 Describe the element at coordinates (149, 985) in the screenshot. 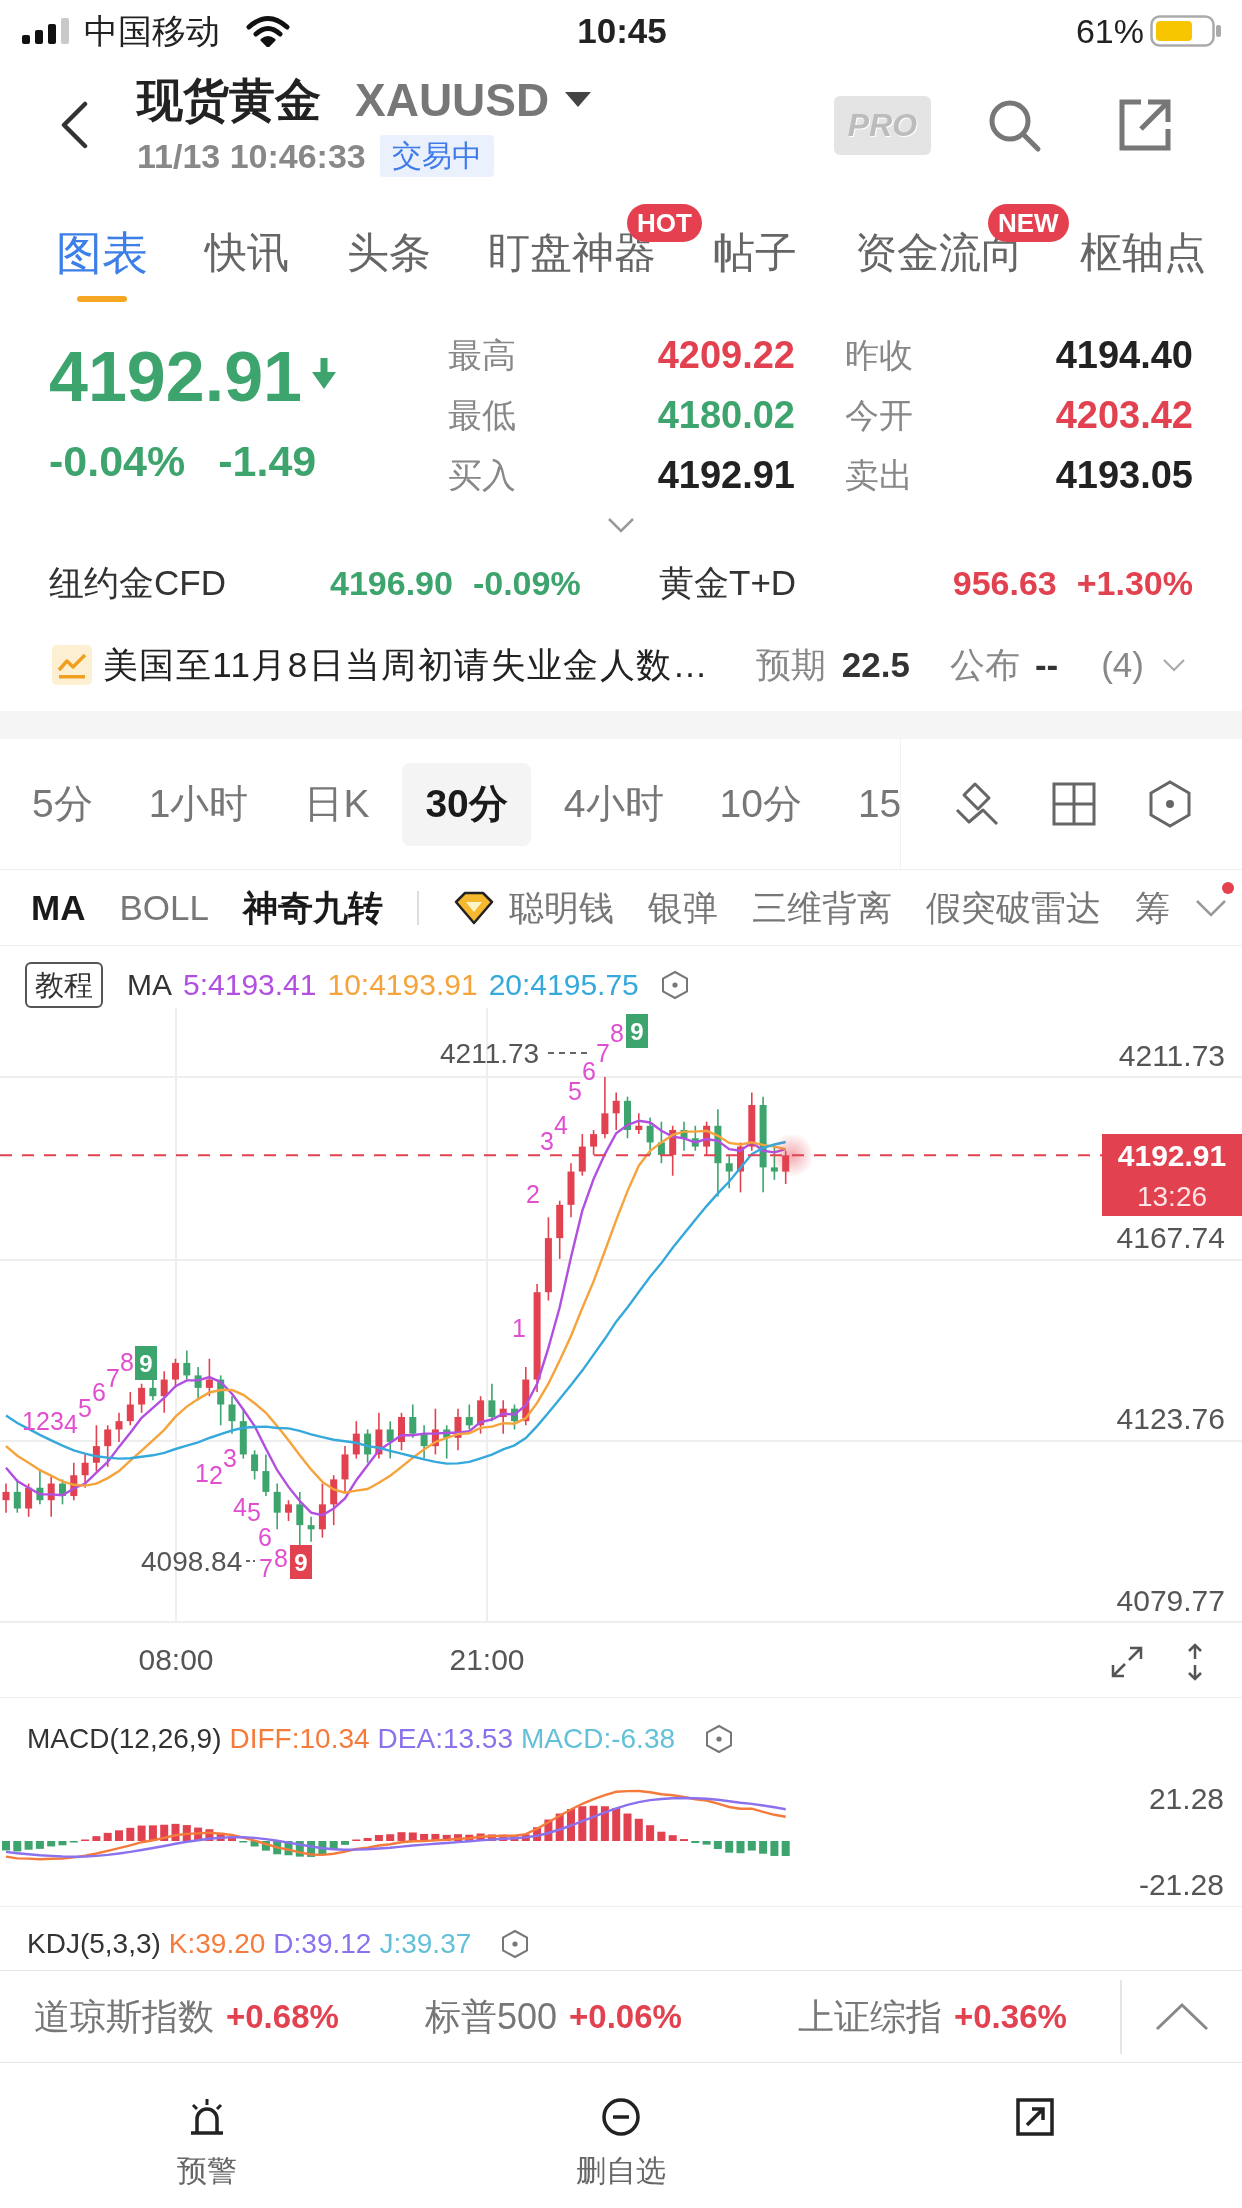

I see `indicator-name: MA` at that location.